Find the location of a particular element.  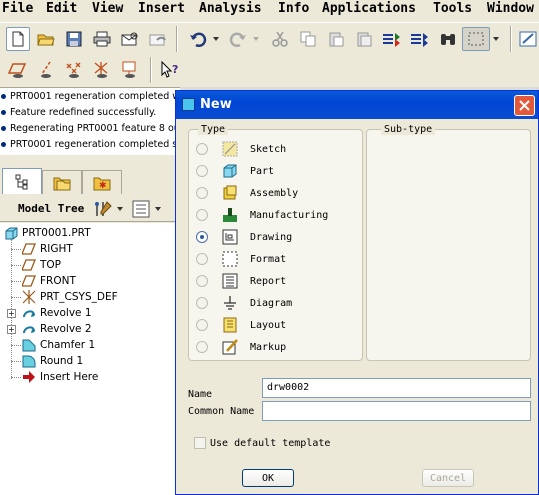

menu-window: Window is located at coordinates (510, 8).